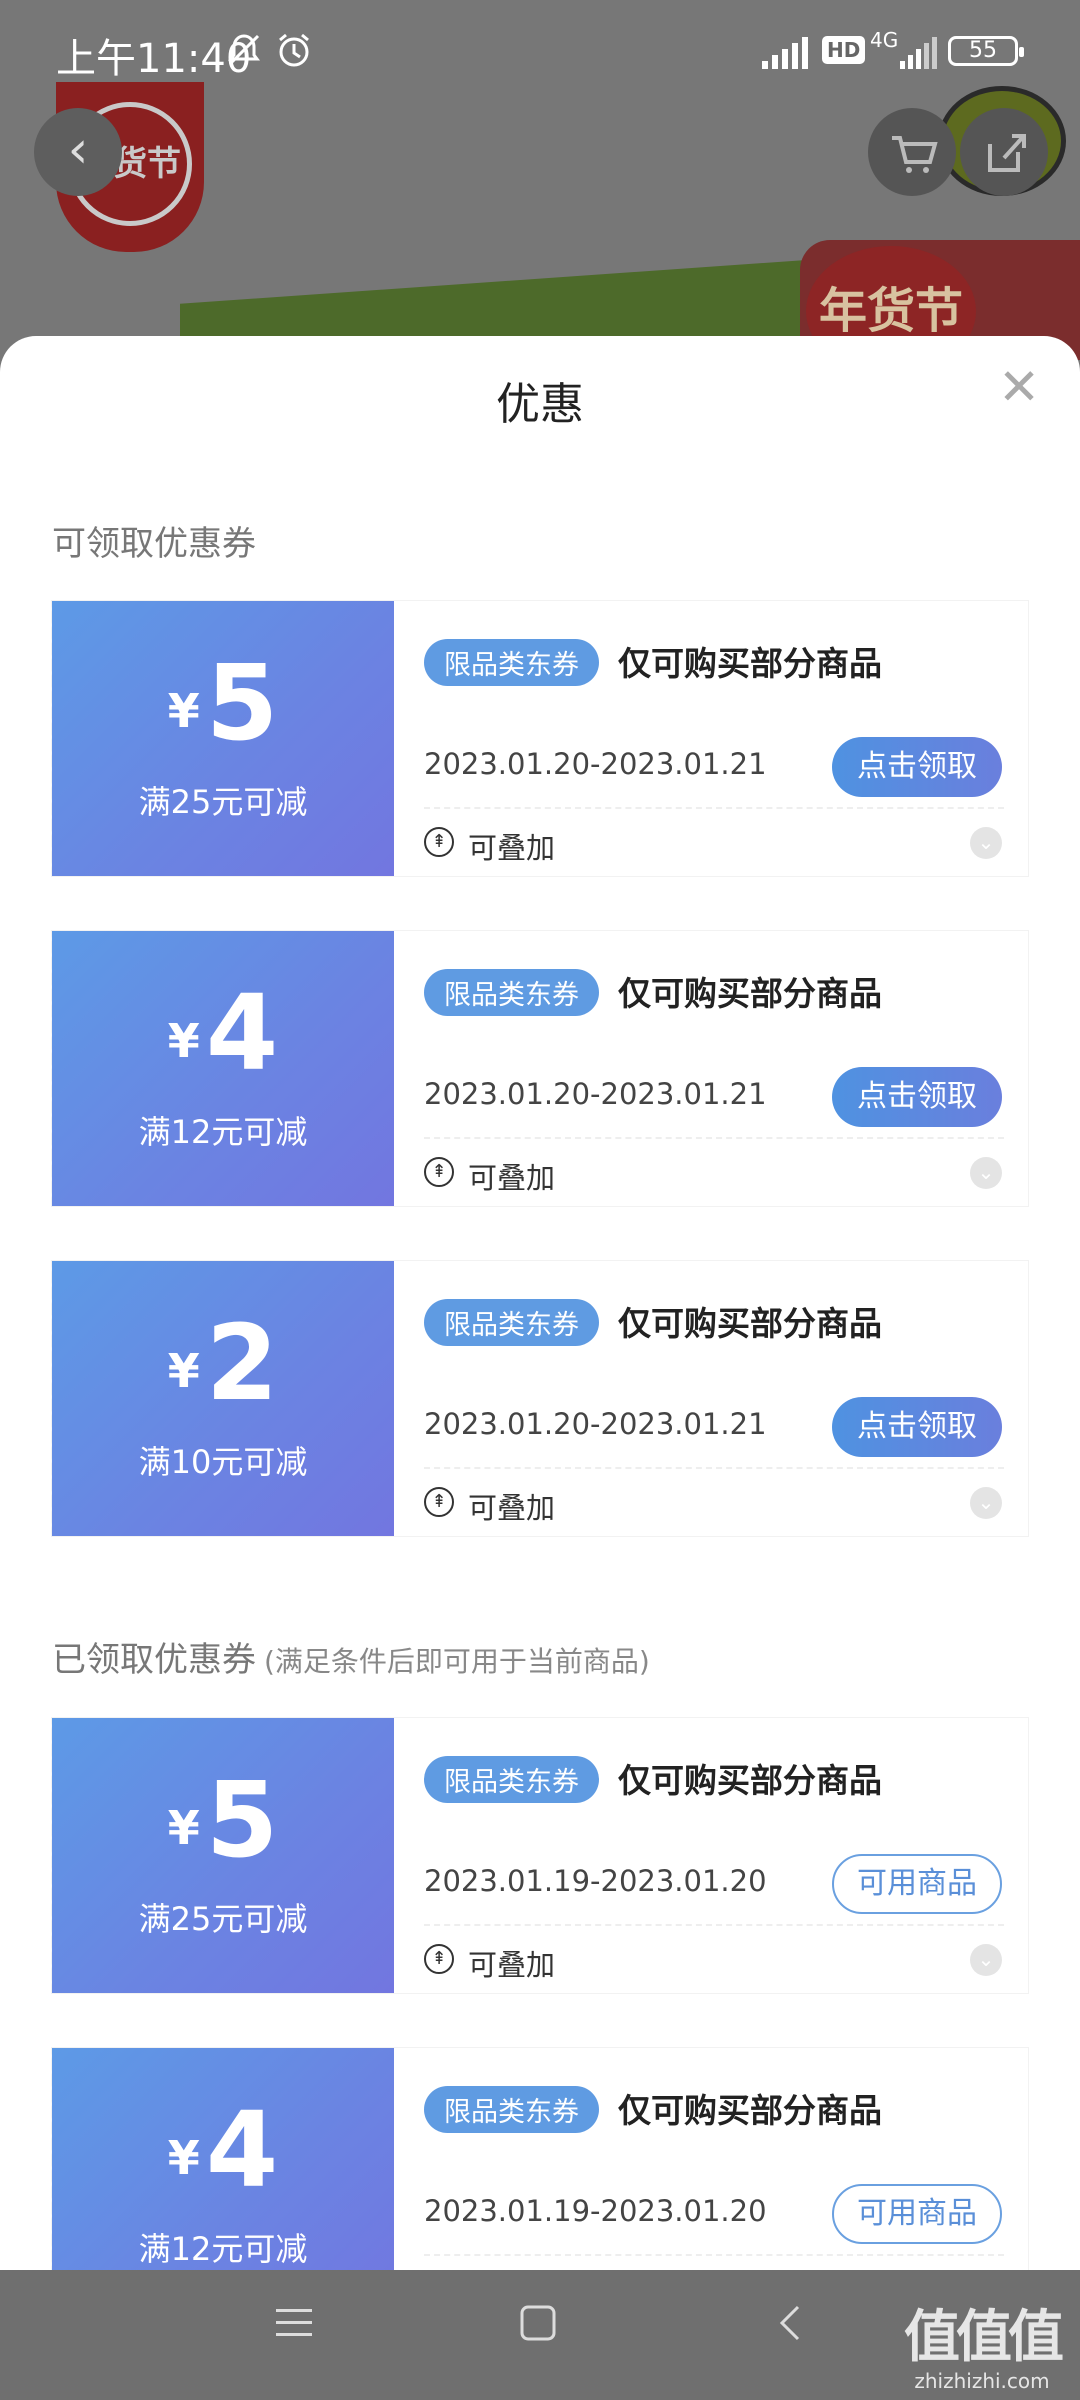  What do you see at coordinates (986, 51) in the screenshot?
I see `battery-icon: 55` at bounding box center [986, 51].